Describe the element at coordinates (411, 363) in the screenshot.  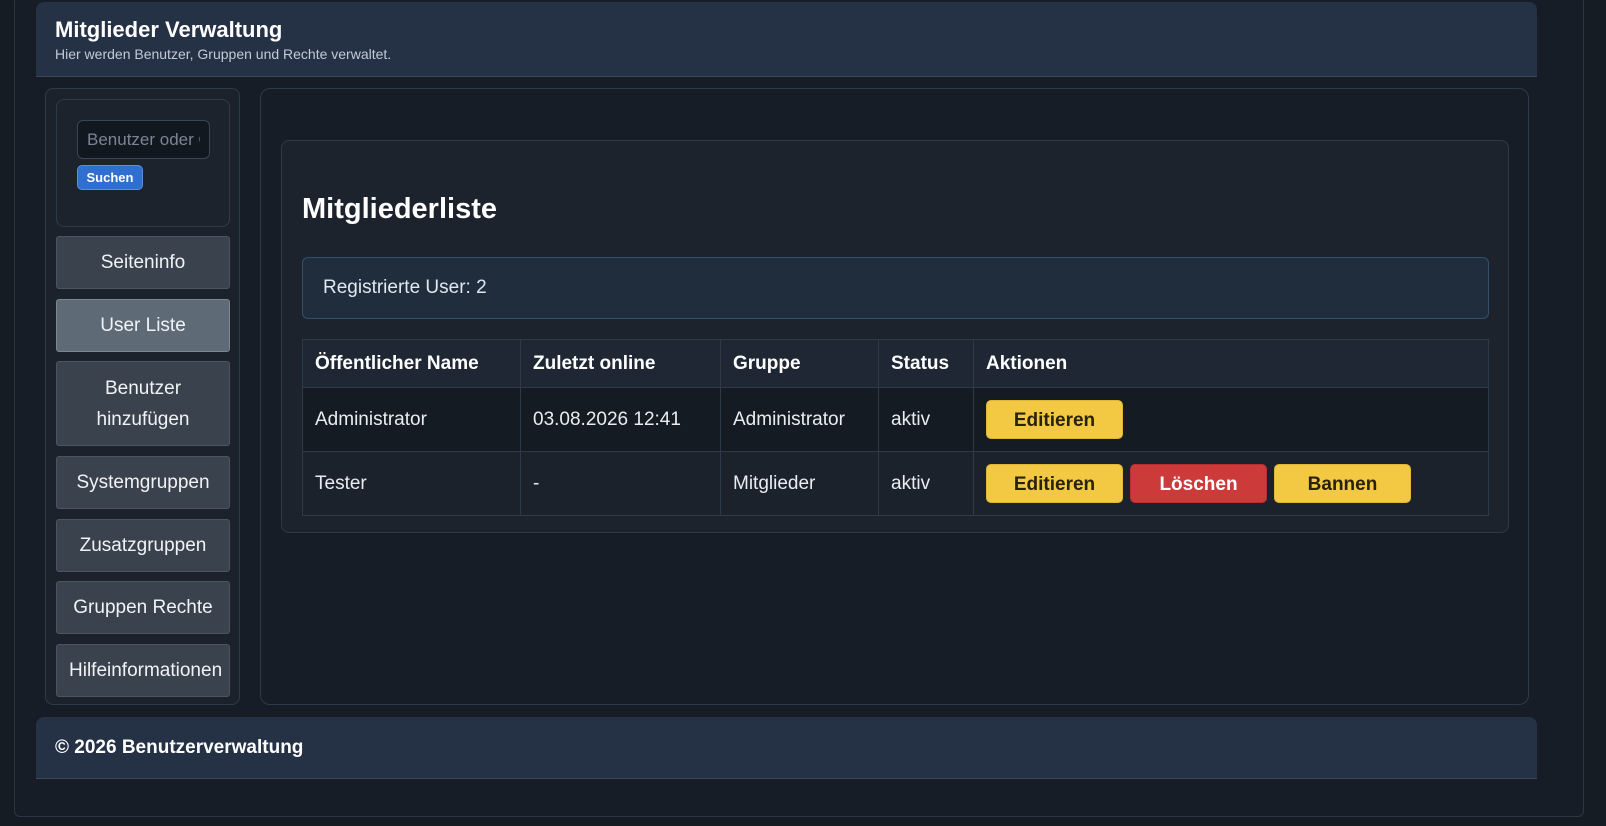
I see `column-header-name: Öffentlicher Name` at that location.